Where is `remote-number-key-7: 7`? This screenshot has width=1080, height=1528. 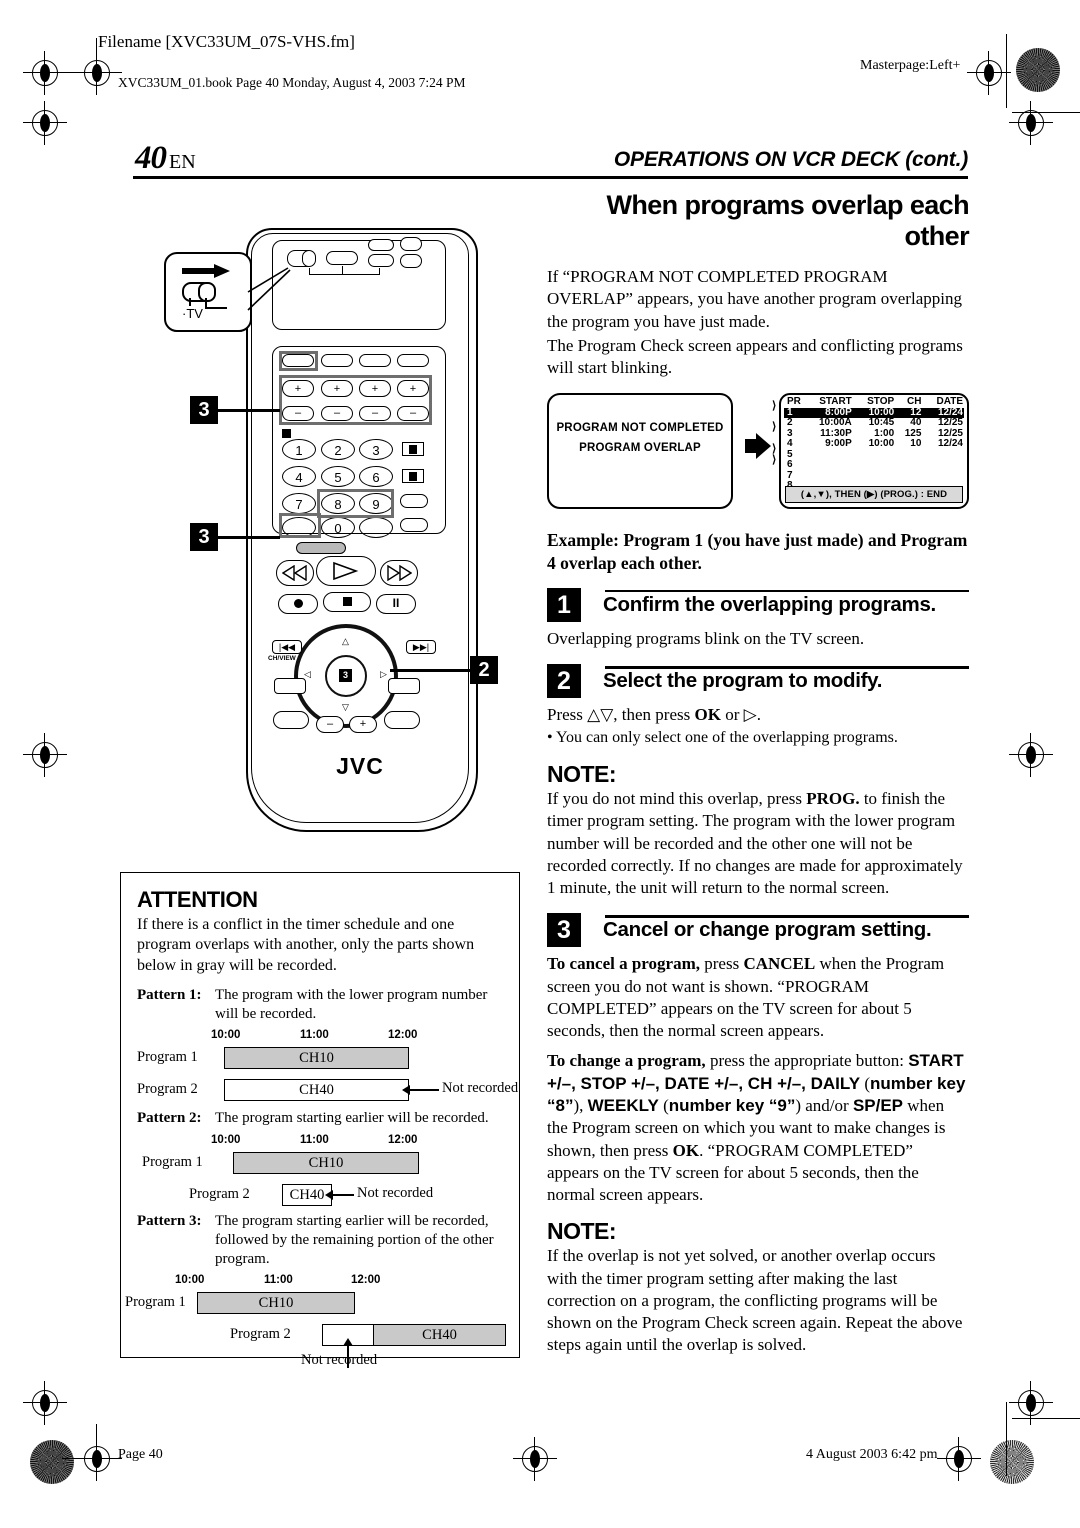
remote-number-key-7: 7 is located at coordinates (299, 503).